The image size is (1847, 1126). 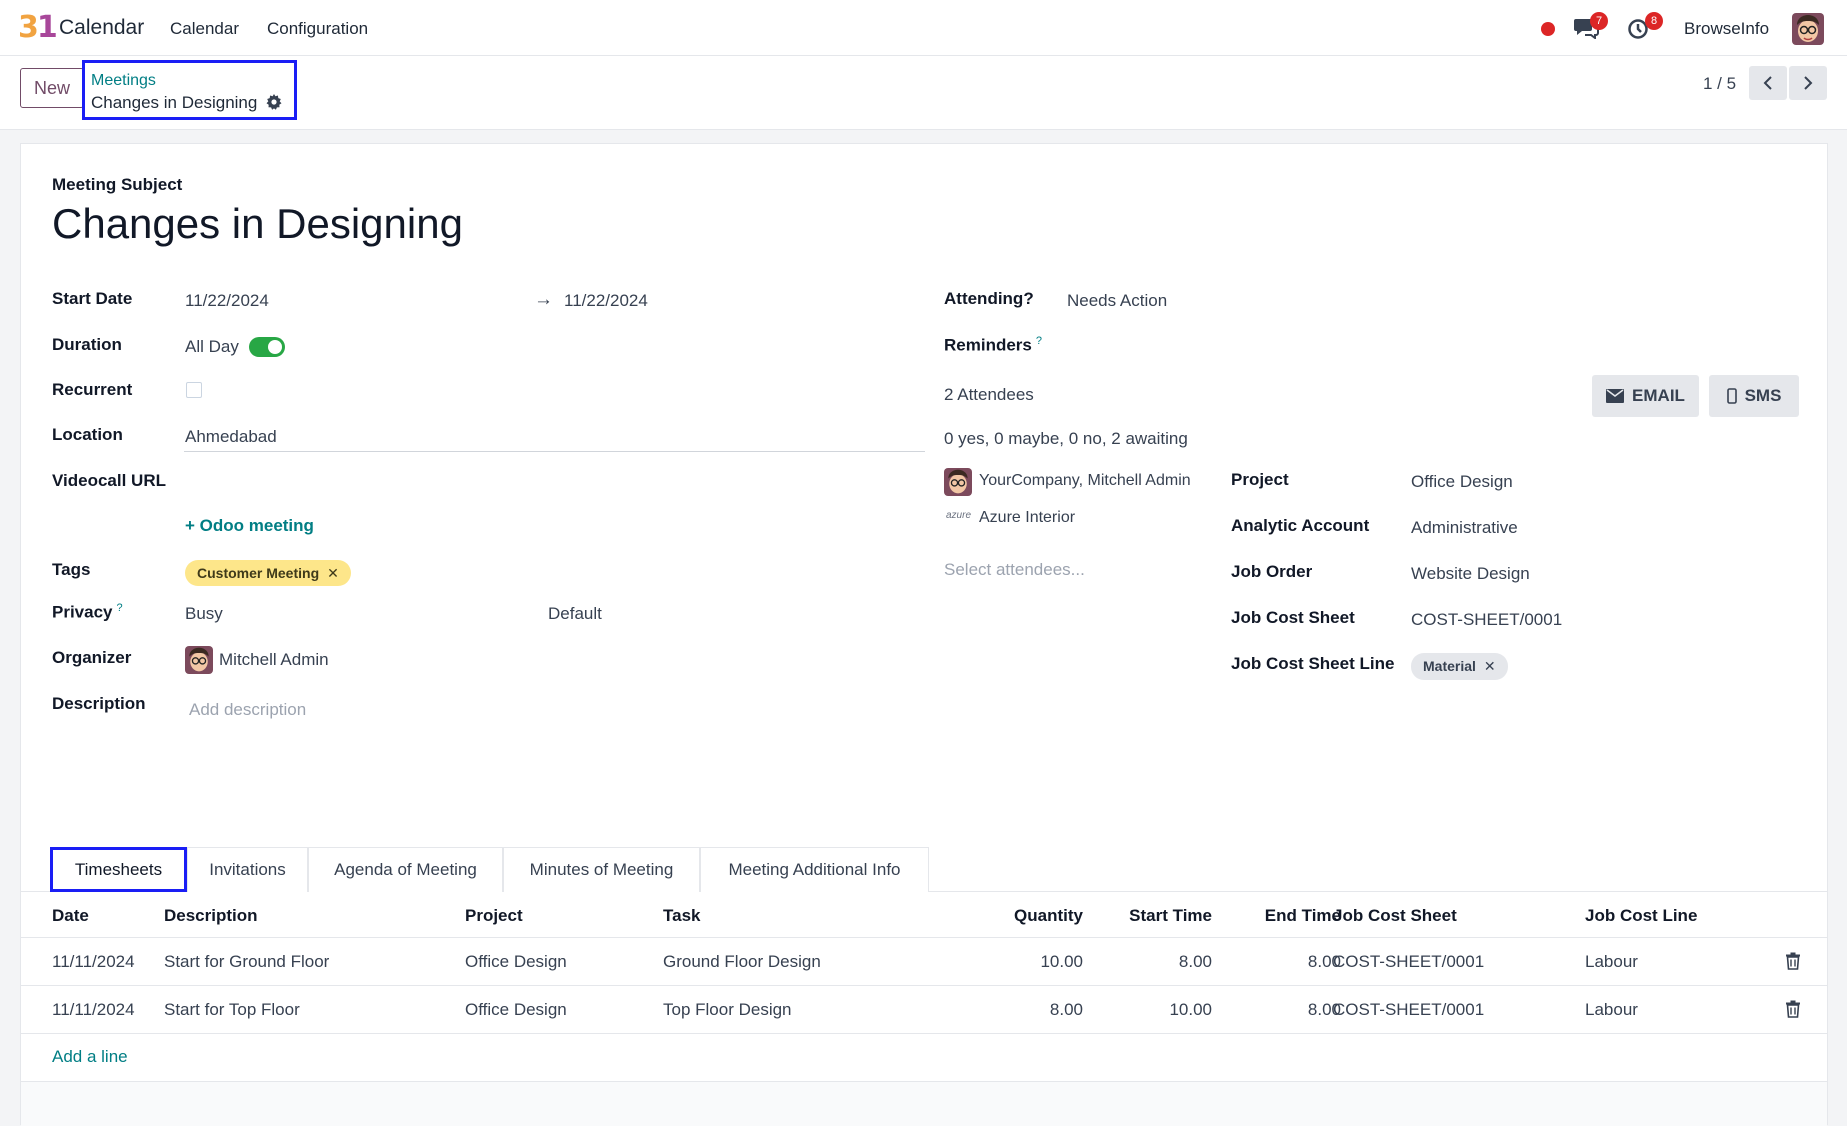 I want to click on tab-timesheets: Timesheets, so click(x=118, y=869).